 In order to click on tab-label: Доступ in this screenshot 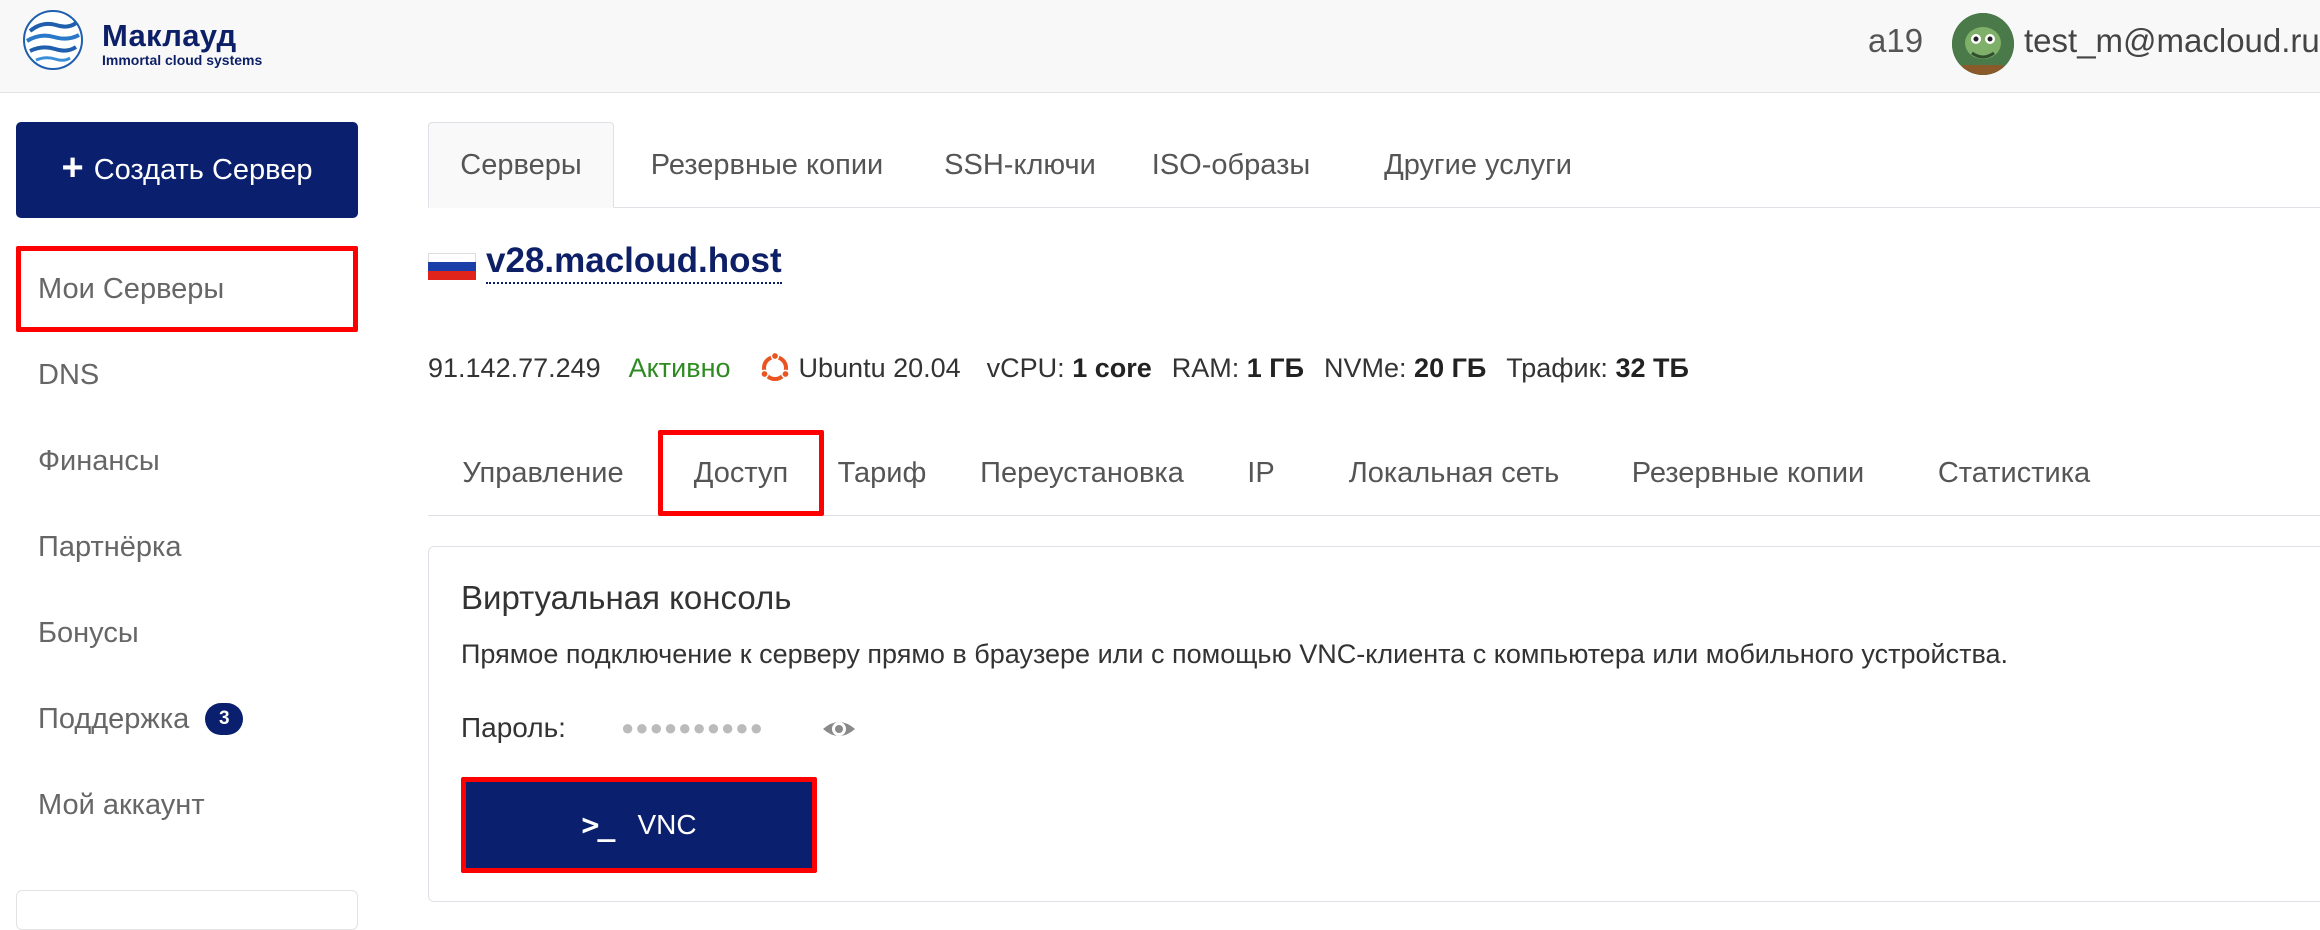, I will do `click(741, 472)`.